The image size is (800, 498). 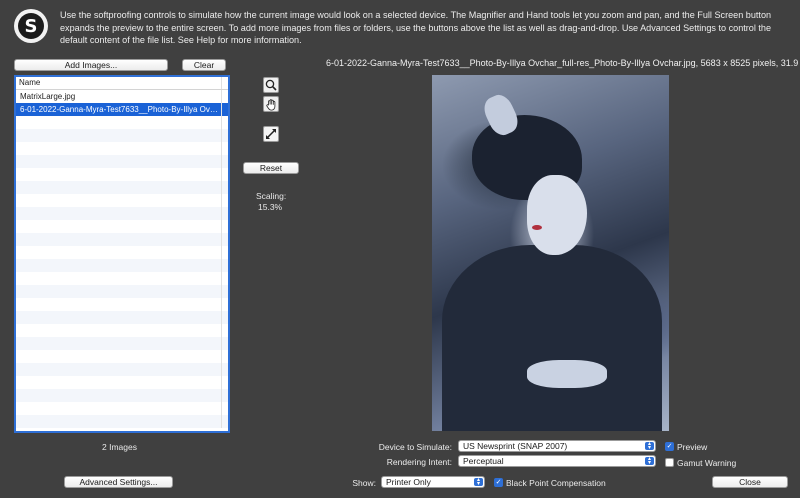 I want to click on intent-select-value: Perceptual, so click(x=483, y=461).